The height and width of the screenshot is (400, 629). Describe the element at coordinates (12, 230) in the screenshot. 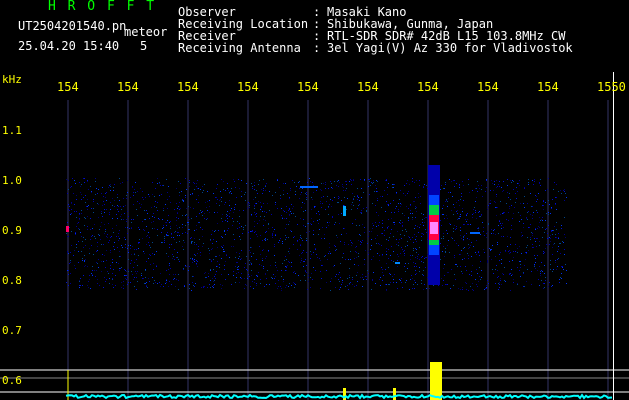

I see `y-tick: 0.9` at that location.